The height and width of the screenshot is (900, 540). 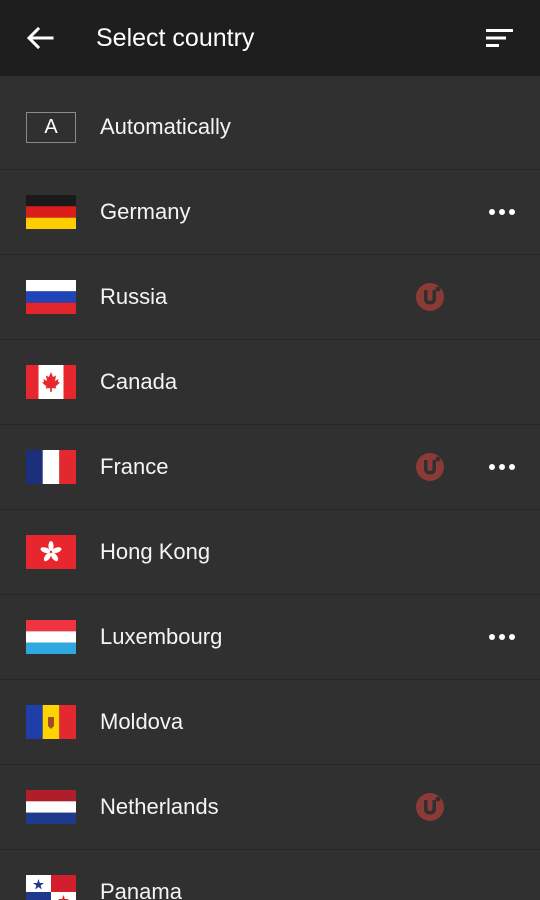 I want to click on flag-ca-icon, so click(x=51, y=382).